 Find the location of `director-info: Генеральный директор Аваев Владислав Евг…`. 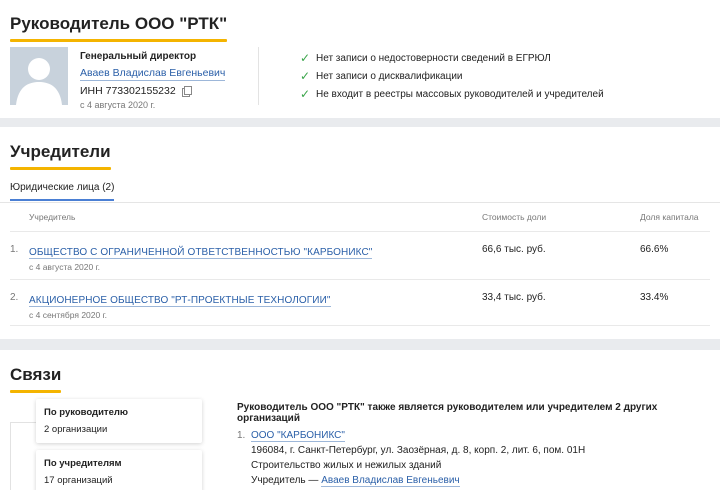

director-info: Генеральный директор Аваев Владислав Евг… is located at coordinates (153, 80).